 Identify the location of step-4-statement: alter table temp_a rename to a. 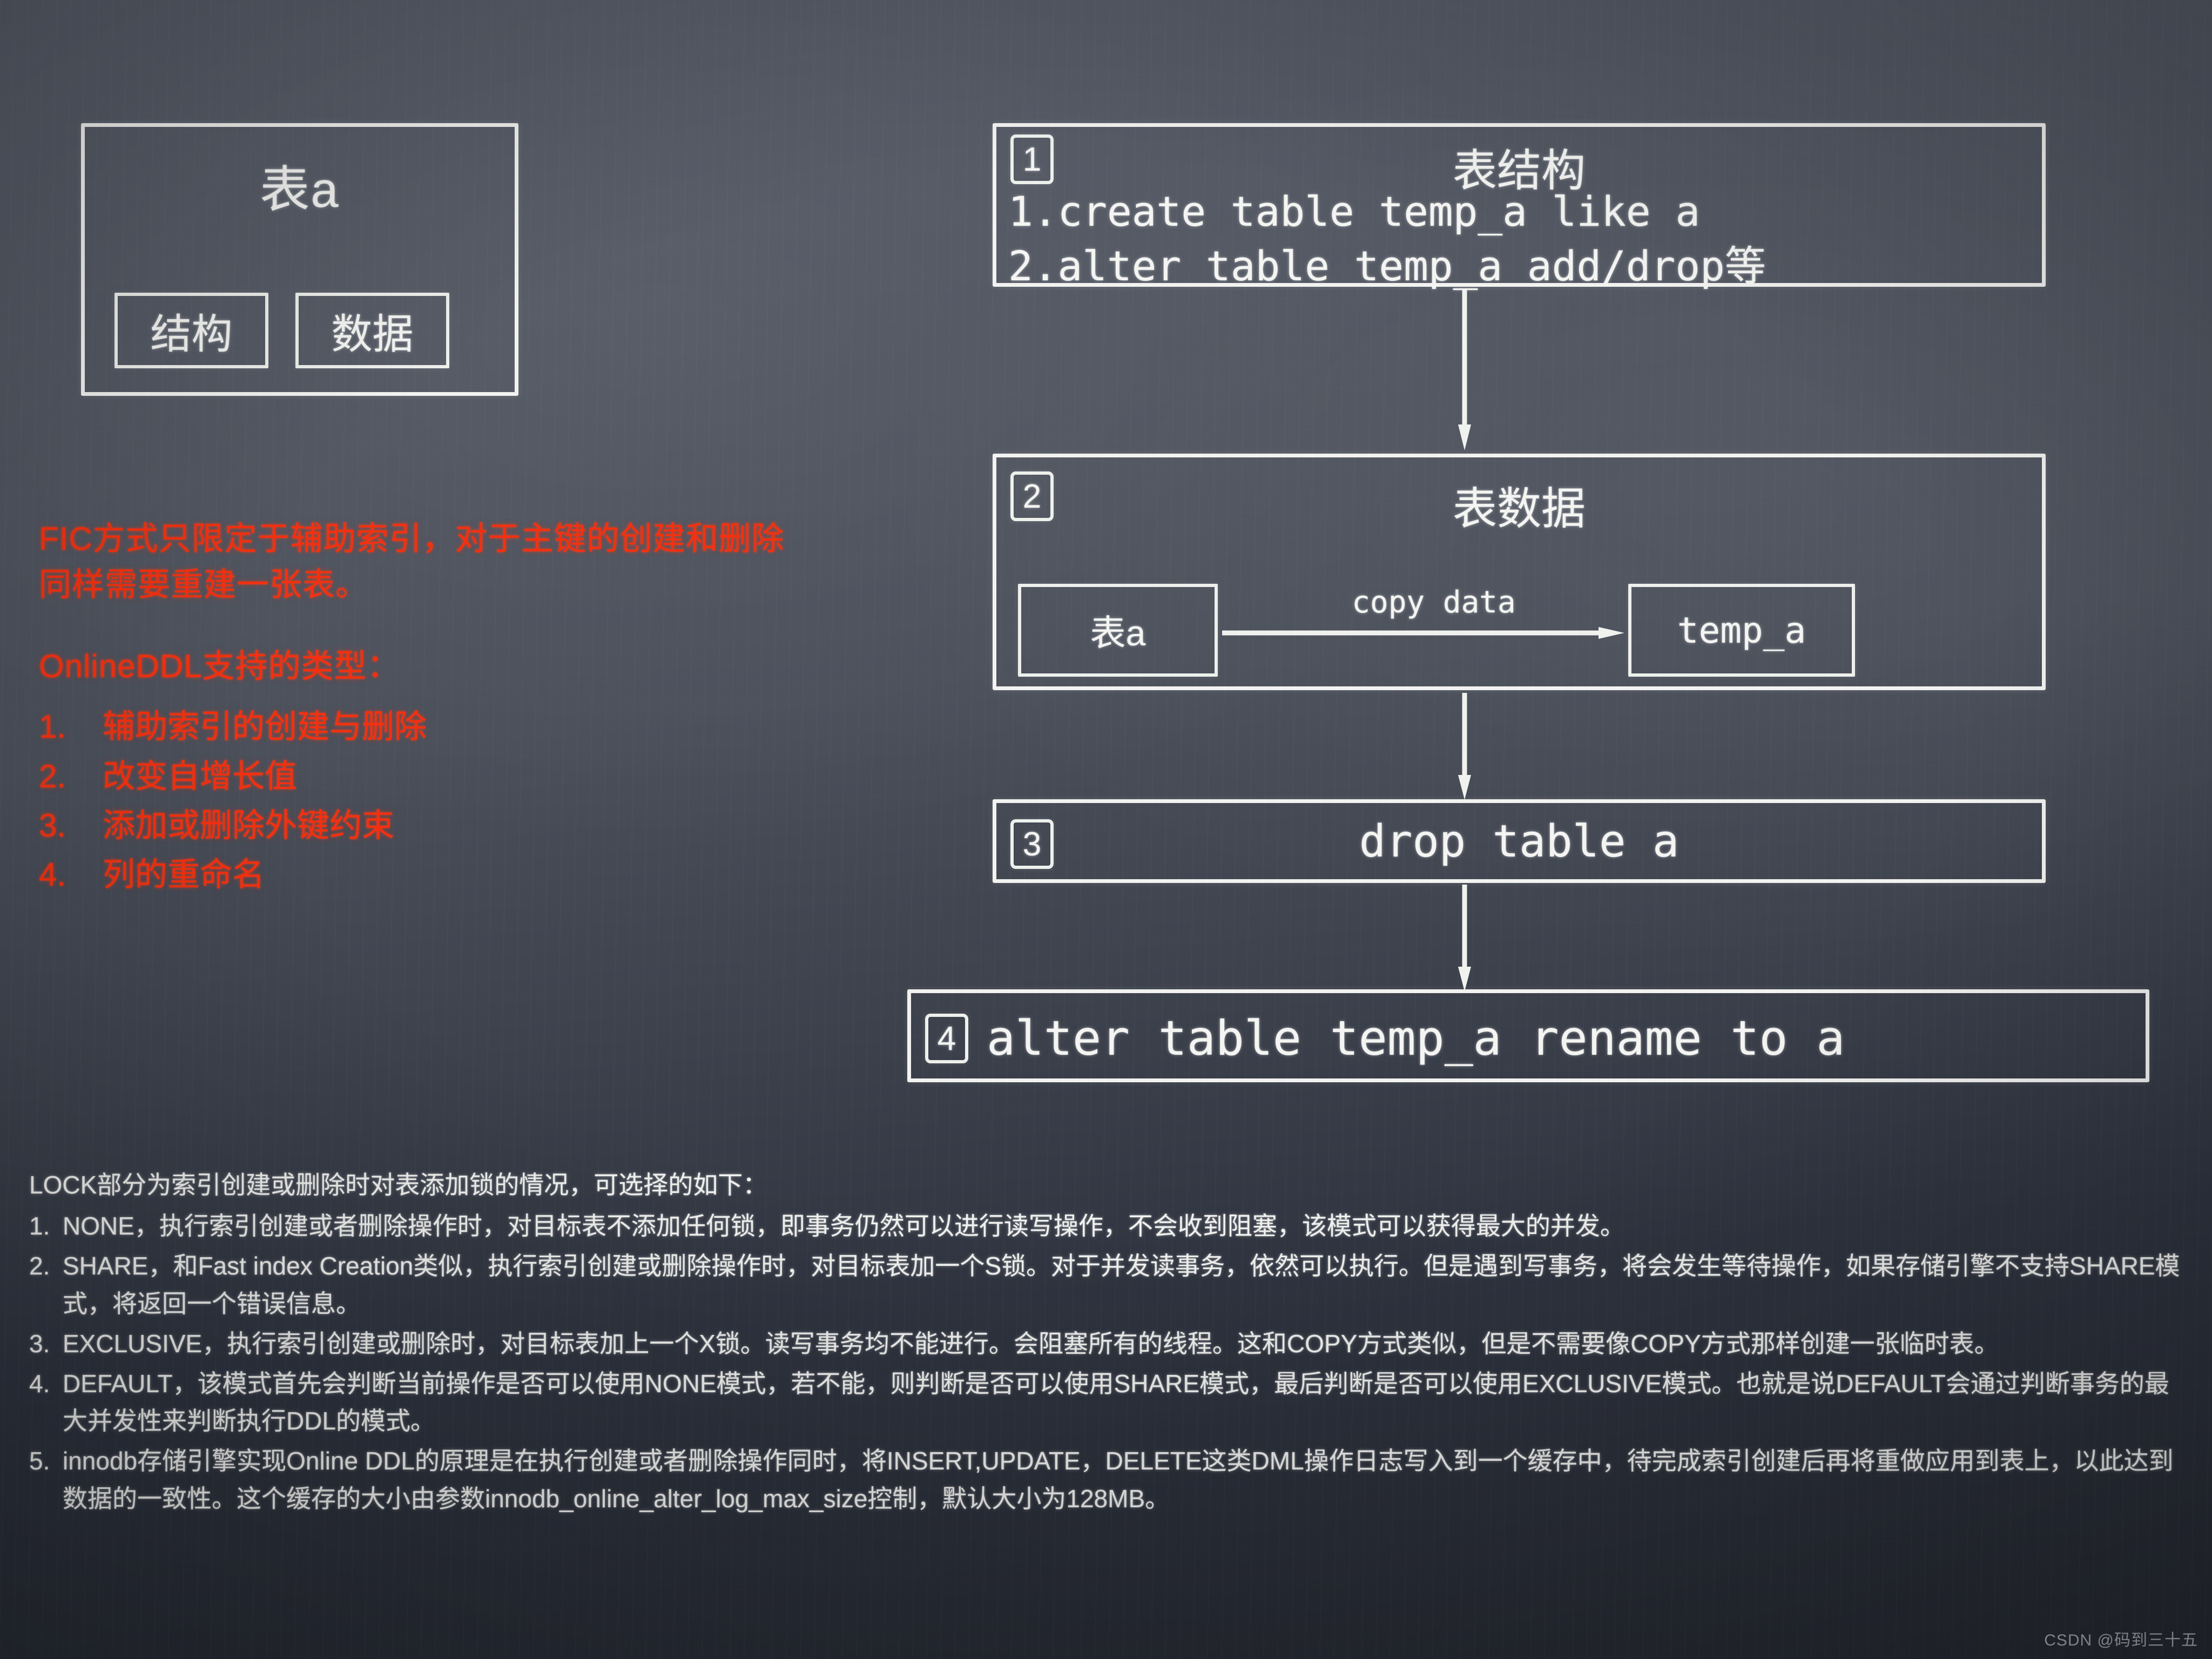
(1416, 1038).